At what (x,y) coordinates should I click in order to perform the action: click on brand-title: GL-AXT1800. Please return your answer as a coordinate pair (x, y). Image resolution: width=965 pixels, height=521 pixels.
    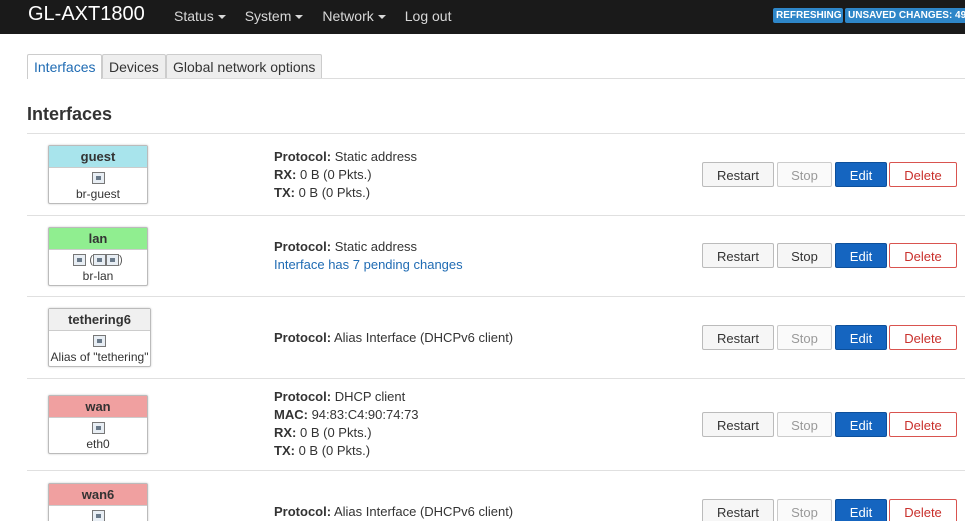
    Looking at the image, I should click on (86, 14).